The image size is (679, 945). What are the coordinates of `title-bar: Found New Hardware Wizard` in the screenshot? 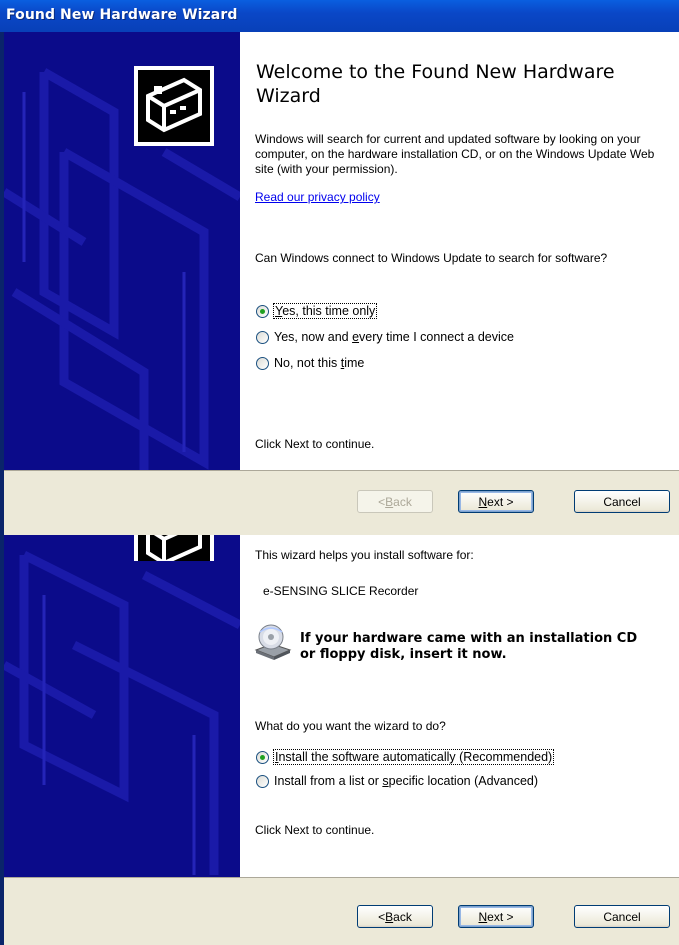 It's located at (339, 16).